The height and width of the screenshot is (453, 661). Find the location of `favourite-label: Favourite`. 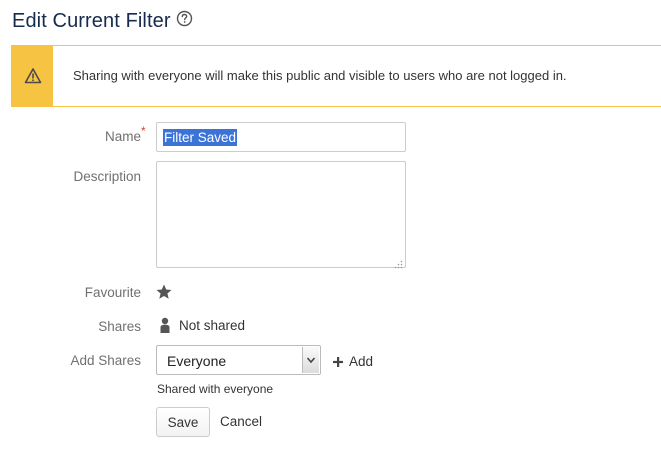

favourite-label: Favourite is located at coordinates (112, 292).